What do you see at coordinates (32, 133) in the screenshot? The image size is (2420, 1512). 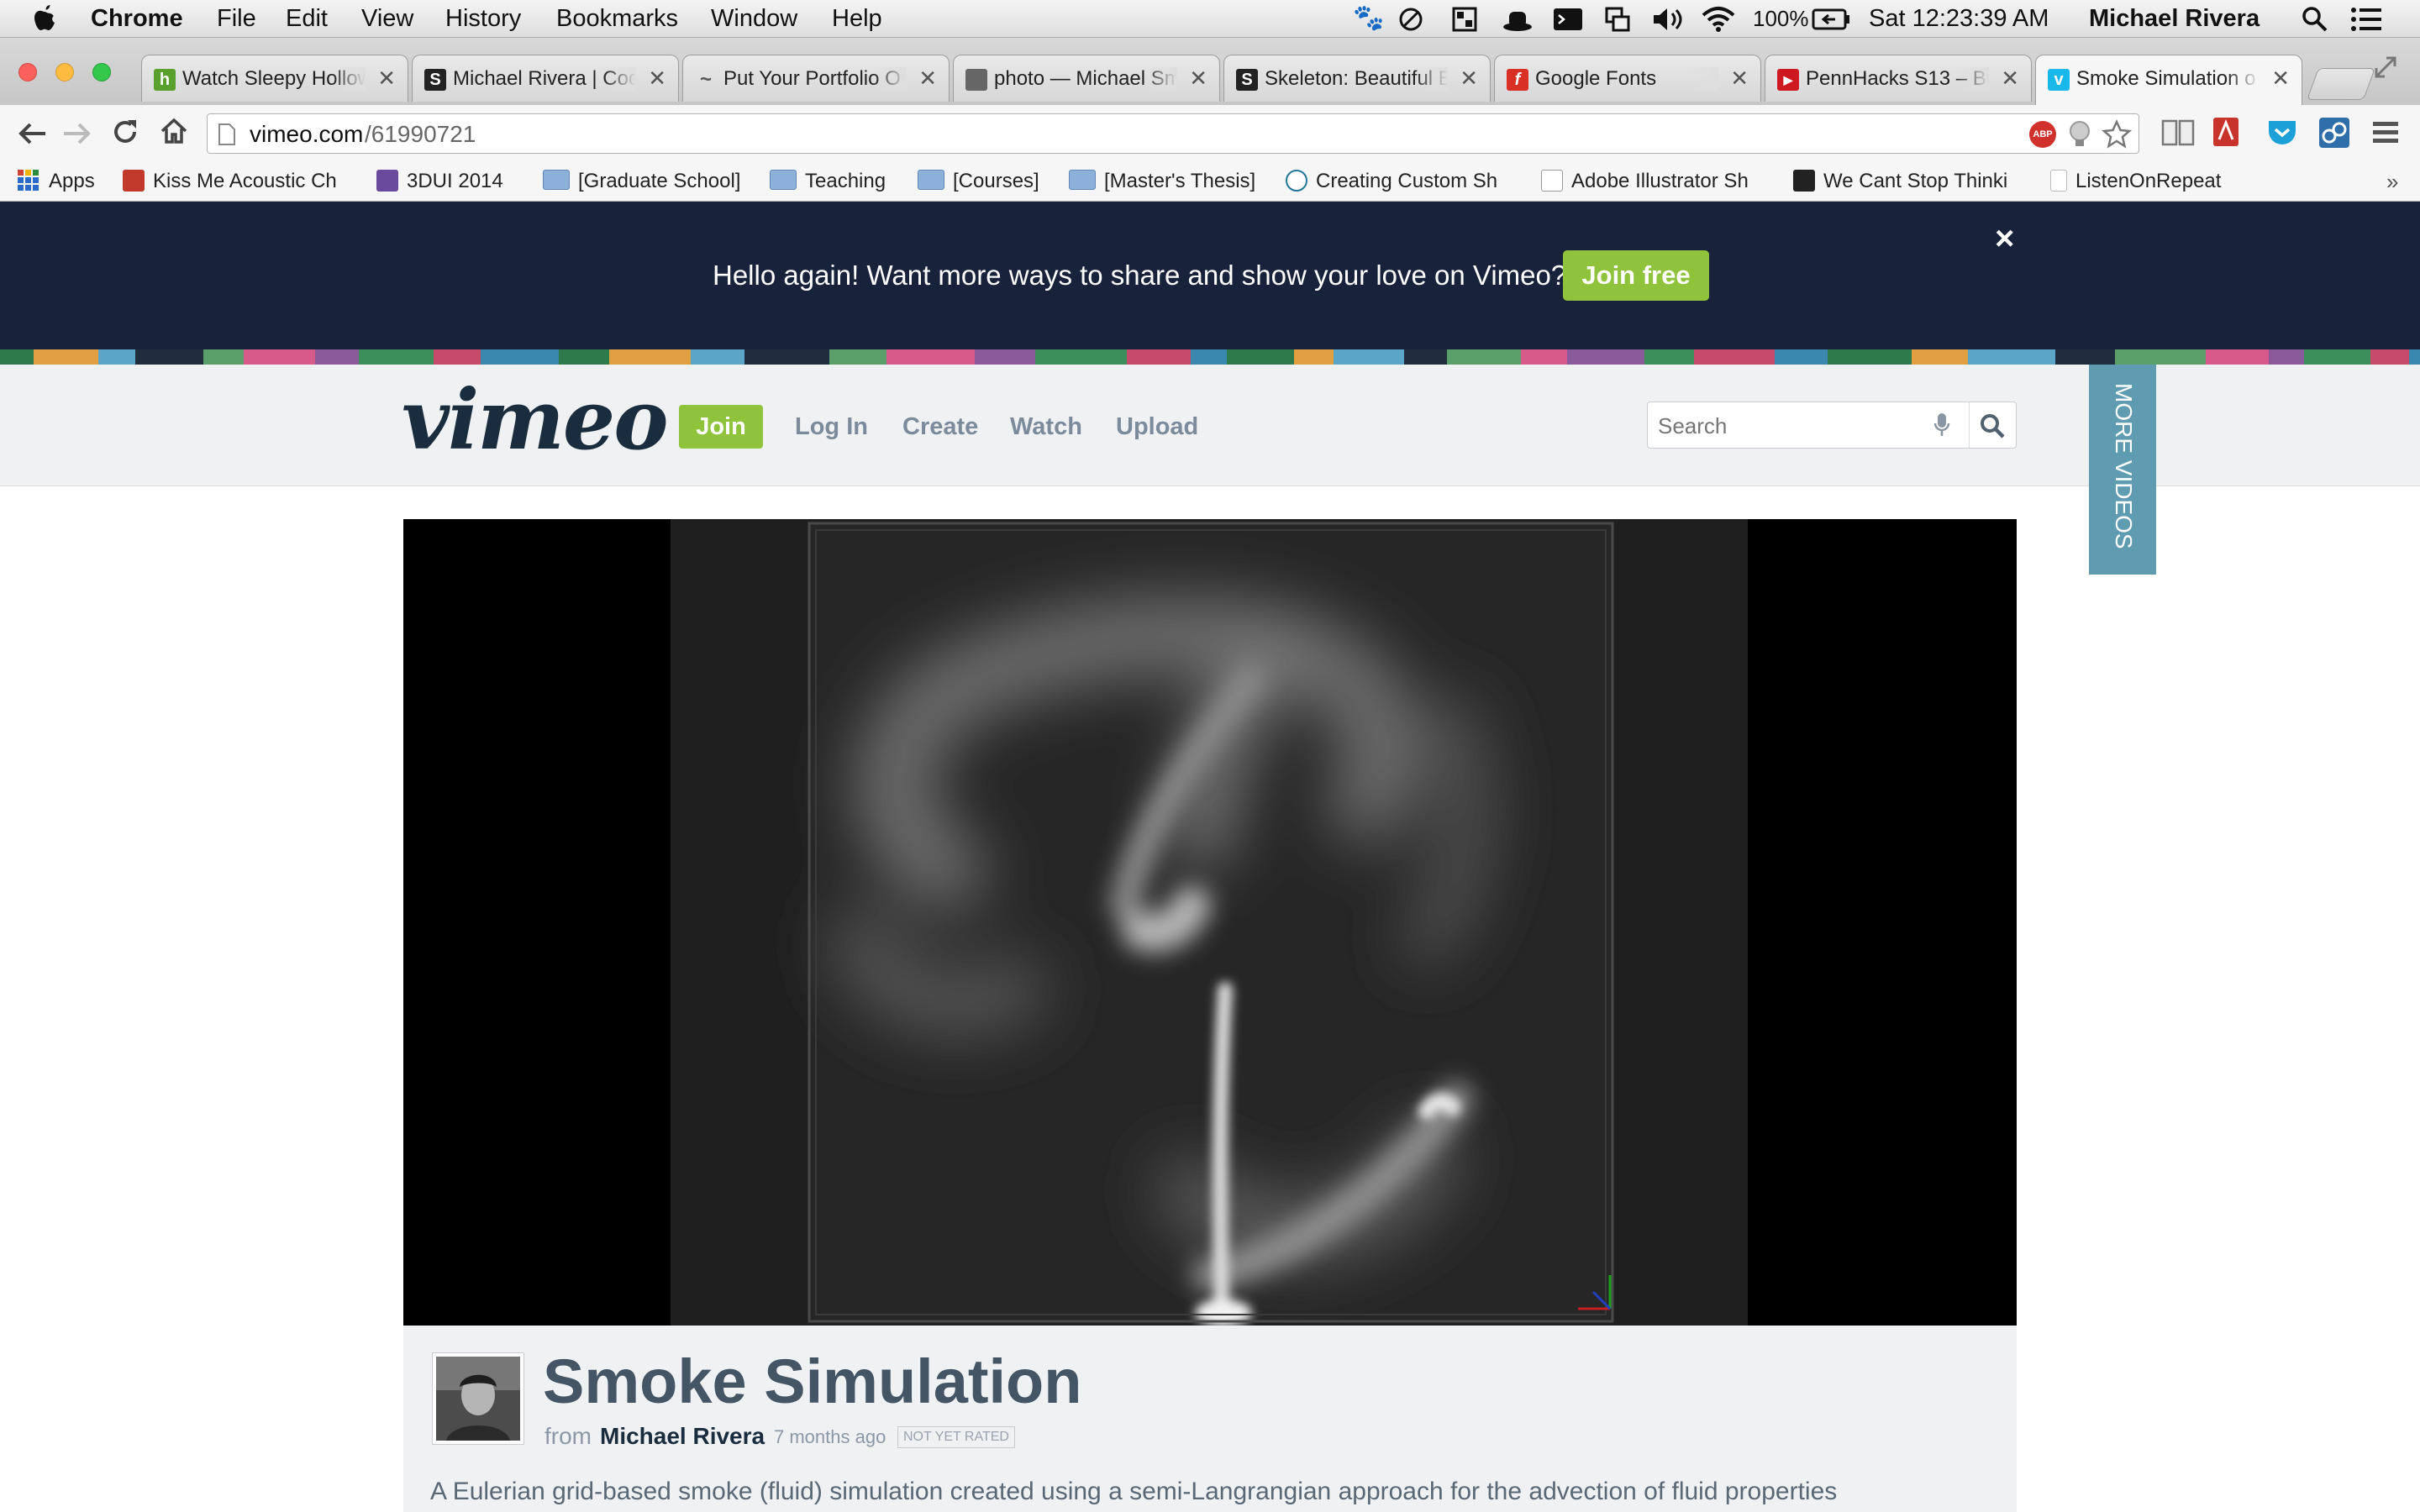 I see `back-icon` at bounding box center [32, 133].